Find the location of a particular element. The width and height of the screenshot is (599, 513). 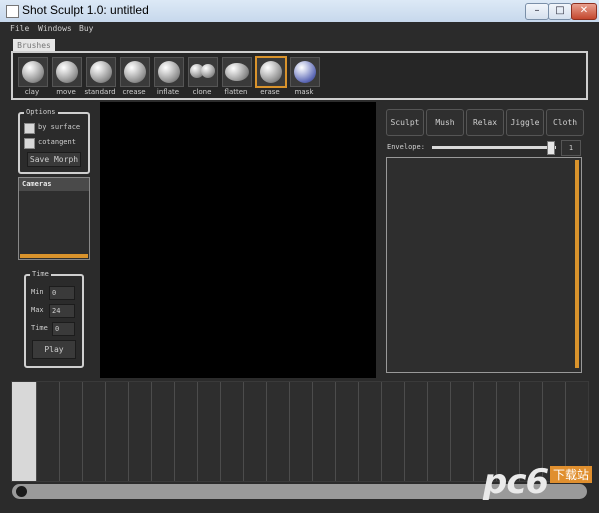

menu-buy: Buy is located at coordinates (86, 29).